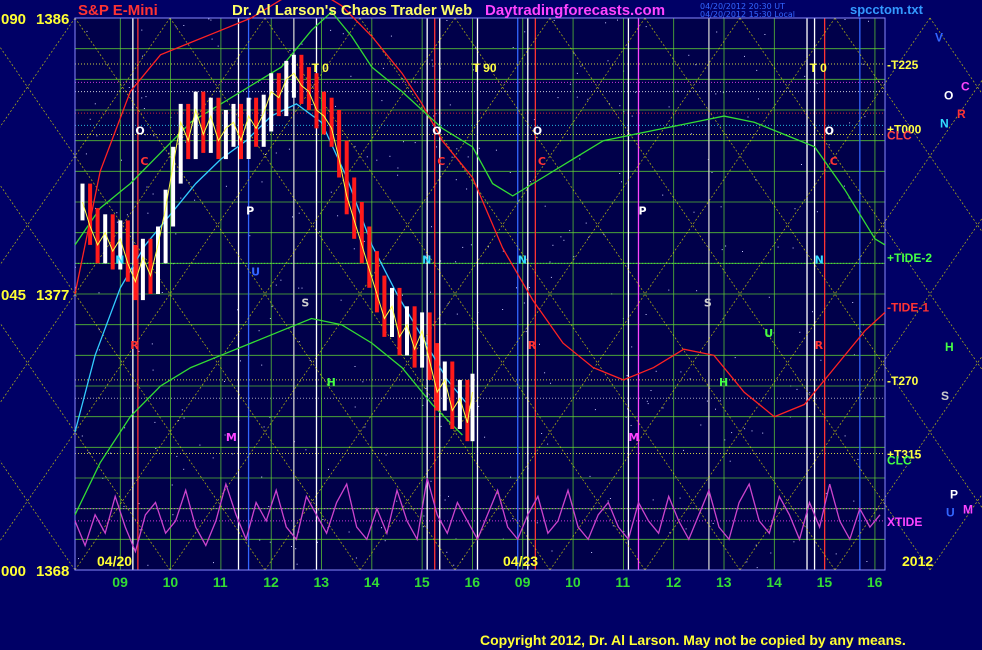 The height and width of the screenshot is (650, 982). Describe the element at coordinates (13, 295) in the screenshot. I see `y-tick-angle-1: 045` at that location.